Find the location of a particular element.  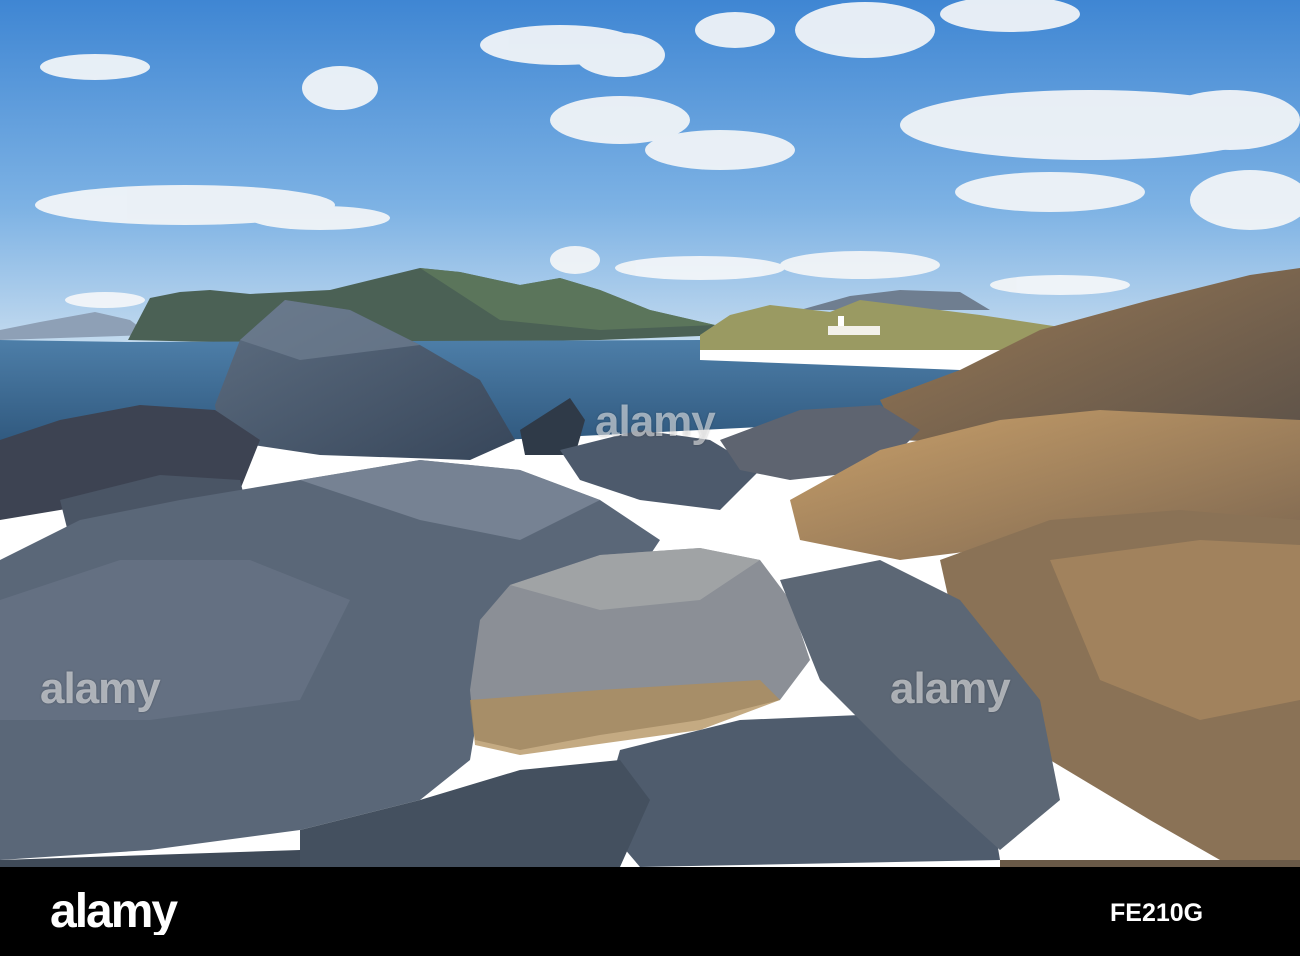

image-id: FE210G is located at coordinates (1157, 913).